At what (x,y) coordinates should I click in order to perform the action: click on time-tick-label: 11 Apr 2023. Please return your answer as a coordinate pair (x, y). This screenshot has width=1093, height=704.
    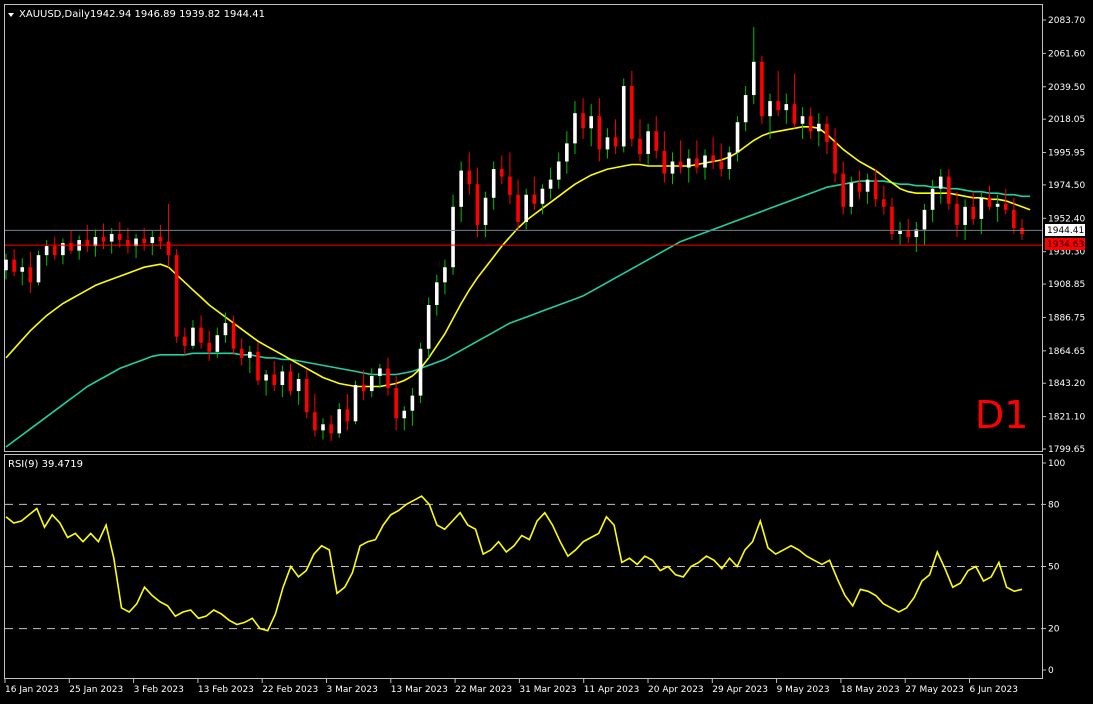
    Looking at the image, I should click on (612, 690).